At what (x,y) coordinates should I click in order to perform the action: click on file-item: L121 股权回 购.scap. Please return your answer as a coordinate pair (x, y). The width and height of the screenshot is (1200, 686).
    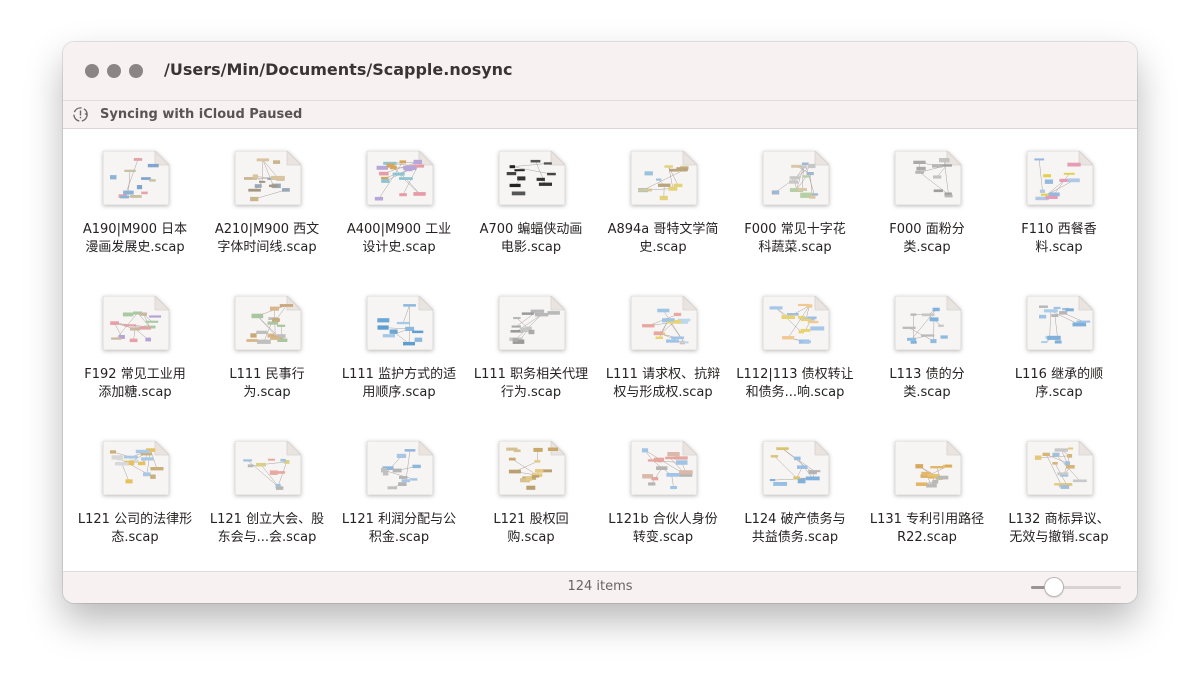
    Looking at the image, I should click on (531, 491).